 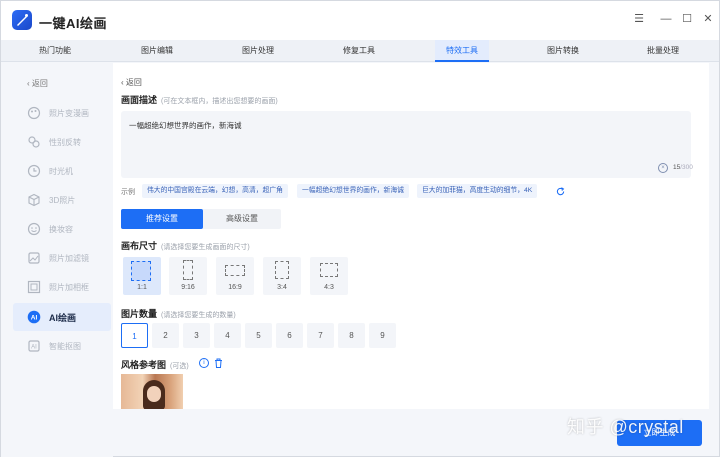 I want to click on main-back-link: ‹ 返回, so click(x=131, y=82).